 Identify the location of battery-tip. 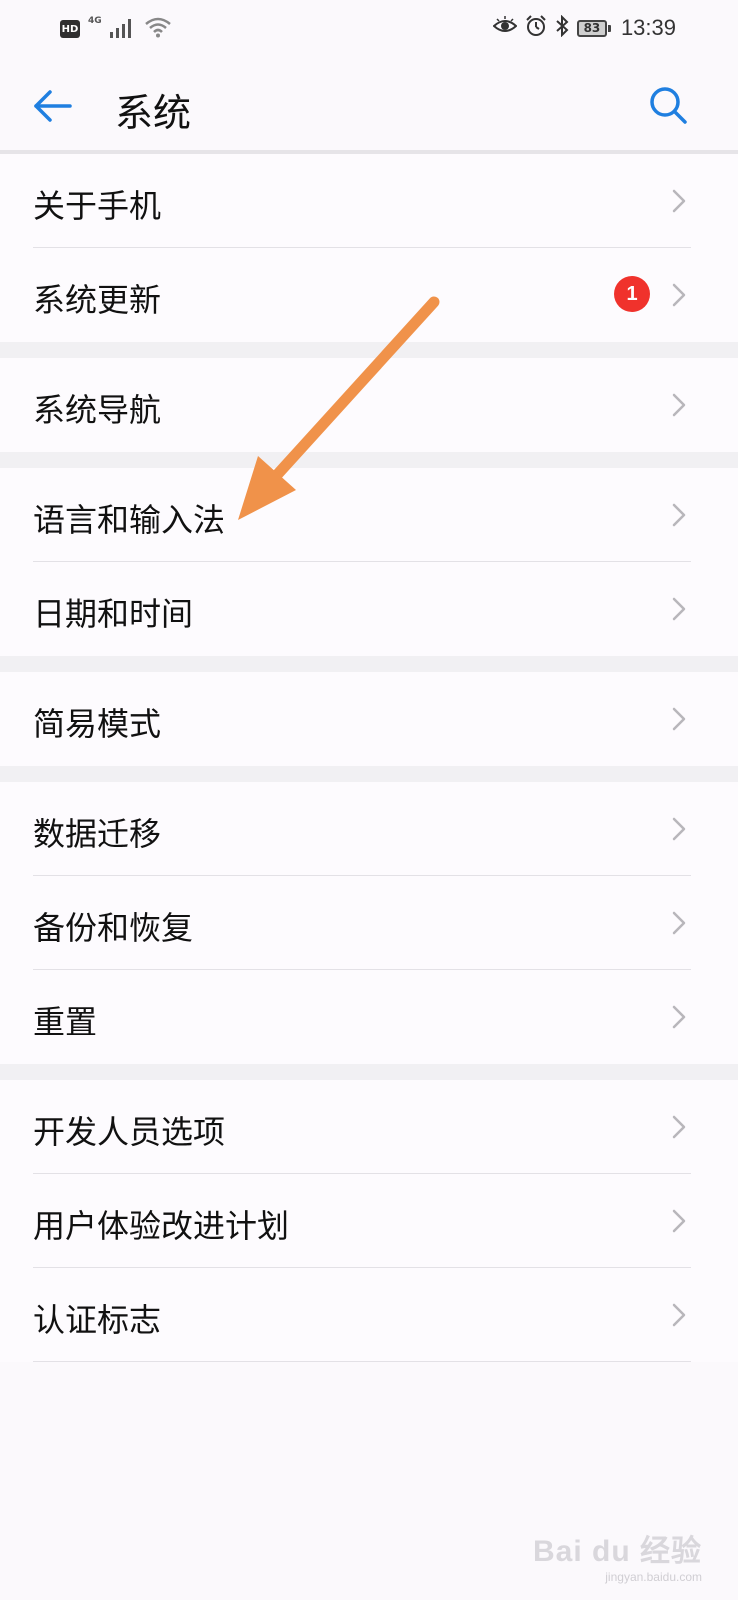
(609, 28).